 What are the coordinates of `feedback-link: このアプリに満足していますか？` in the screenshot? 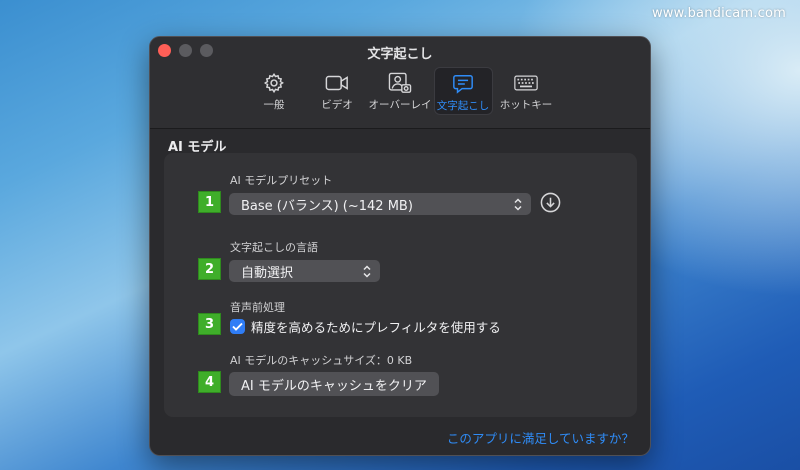 It's located at (540, 437).